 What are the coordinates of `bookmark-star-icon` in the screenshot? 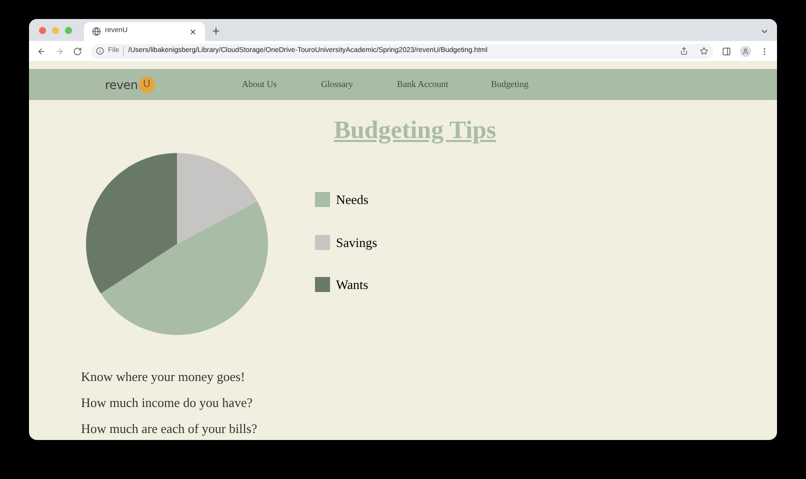 It's located at (704, 51).